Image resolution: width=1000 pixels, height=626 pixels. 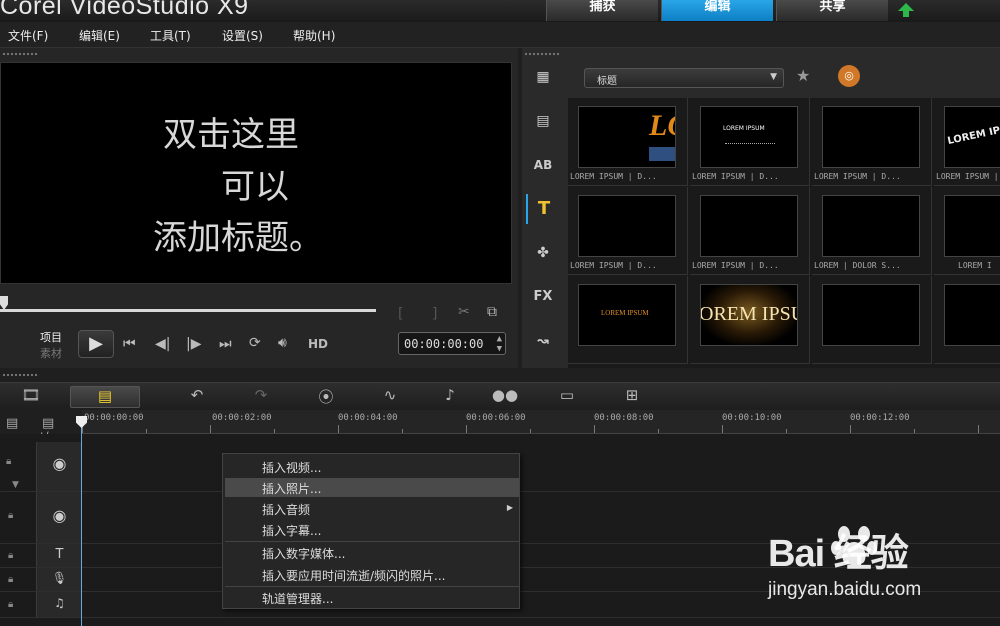 I want to click on timeline-view-icon: ▤, so click(x=105, y=397).